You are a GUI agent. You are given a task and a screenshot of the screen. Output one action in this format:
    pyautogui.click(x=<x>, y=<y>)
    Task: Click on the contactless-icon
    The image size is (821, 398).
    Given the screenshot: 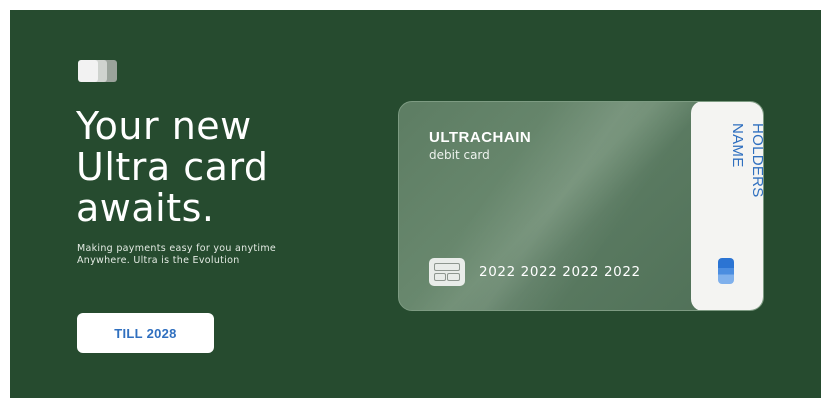 What is the action you would take?
    pyautogui.click(x=726, y=271)
    